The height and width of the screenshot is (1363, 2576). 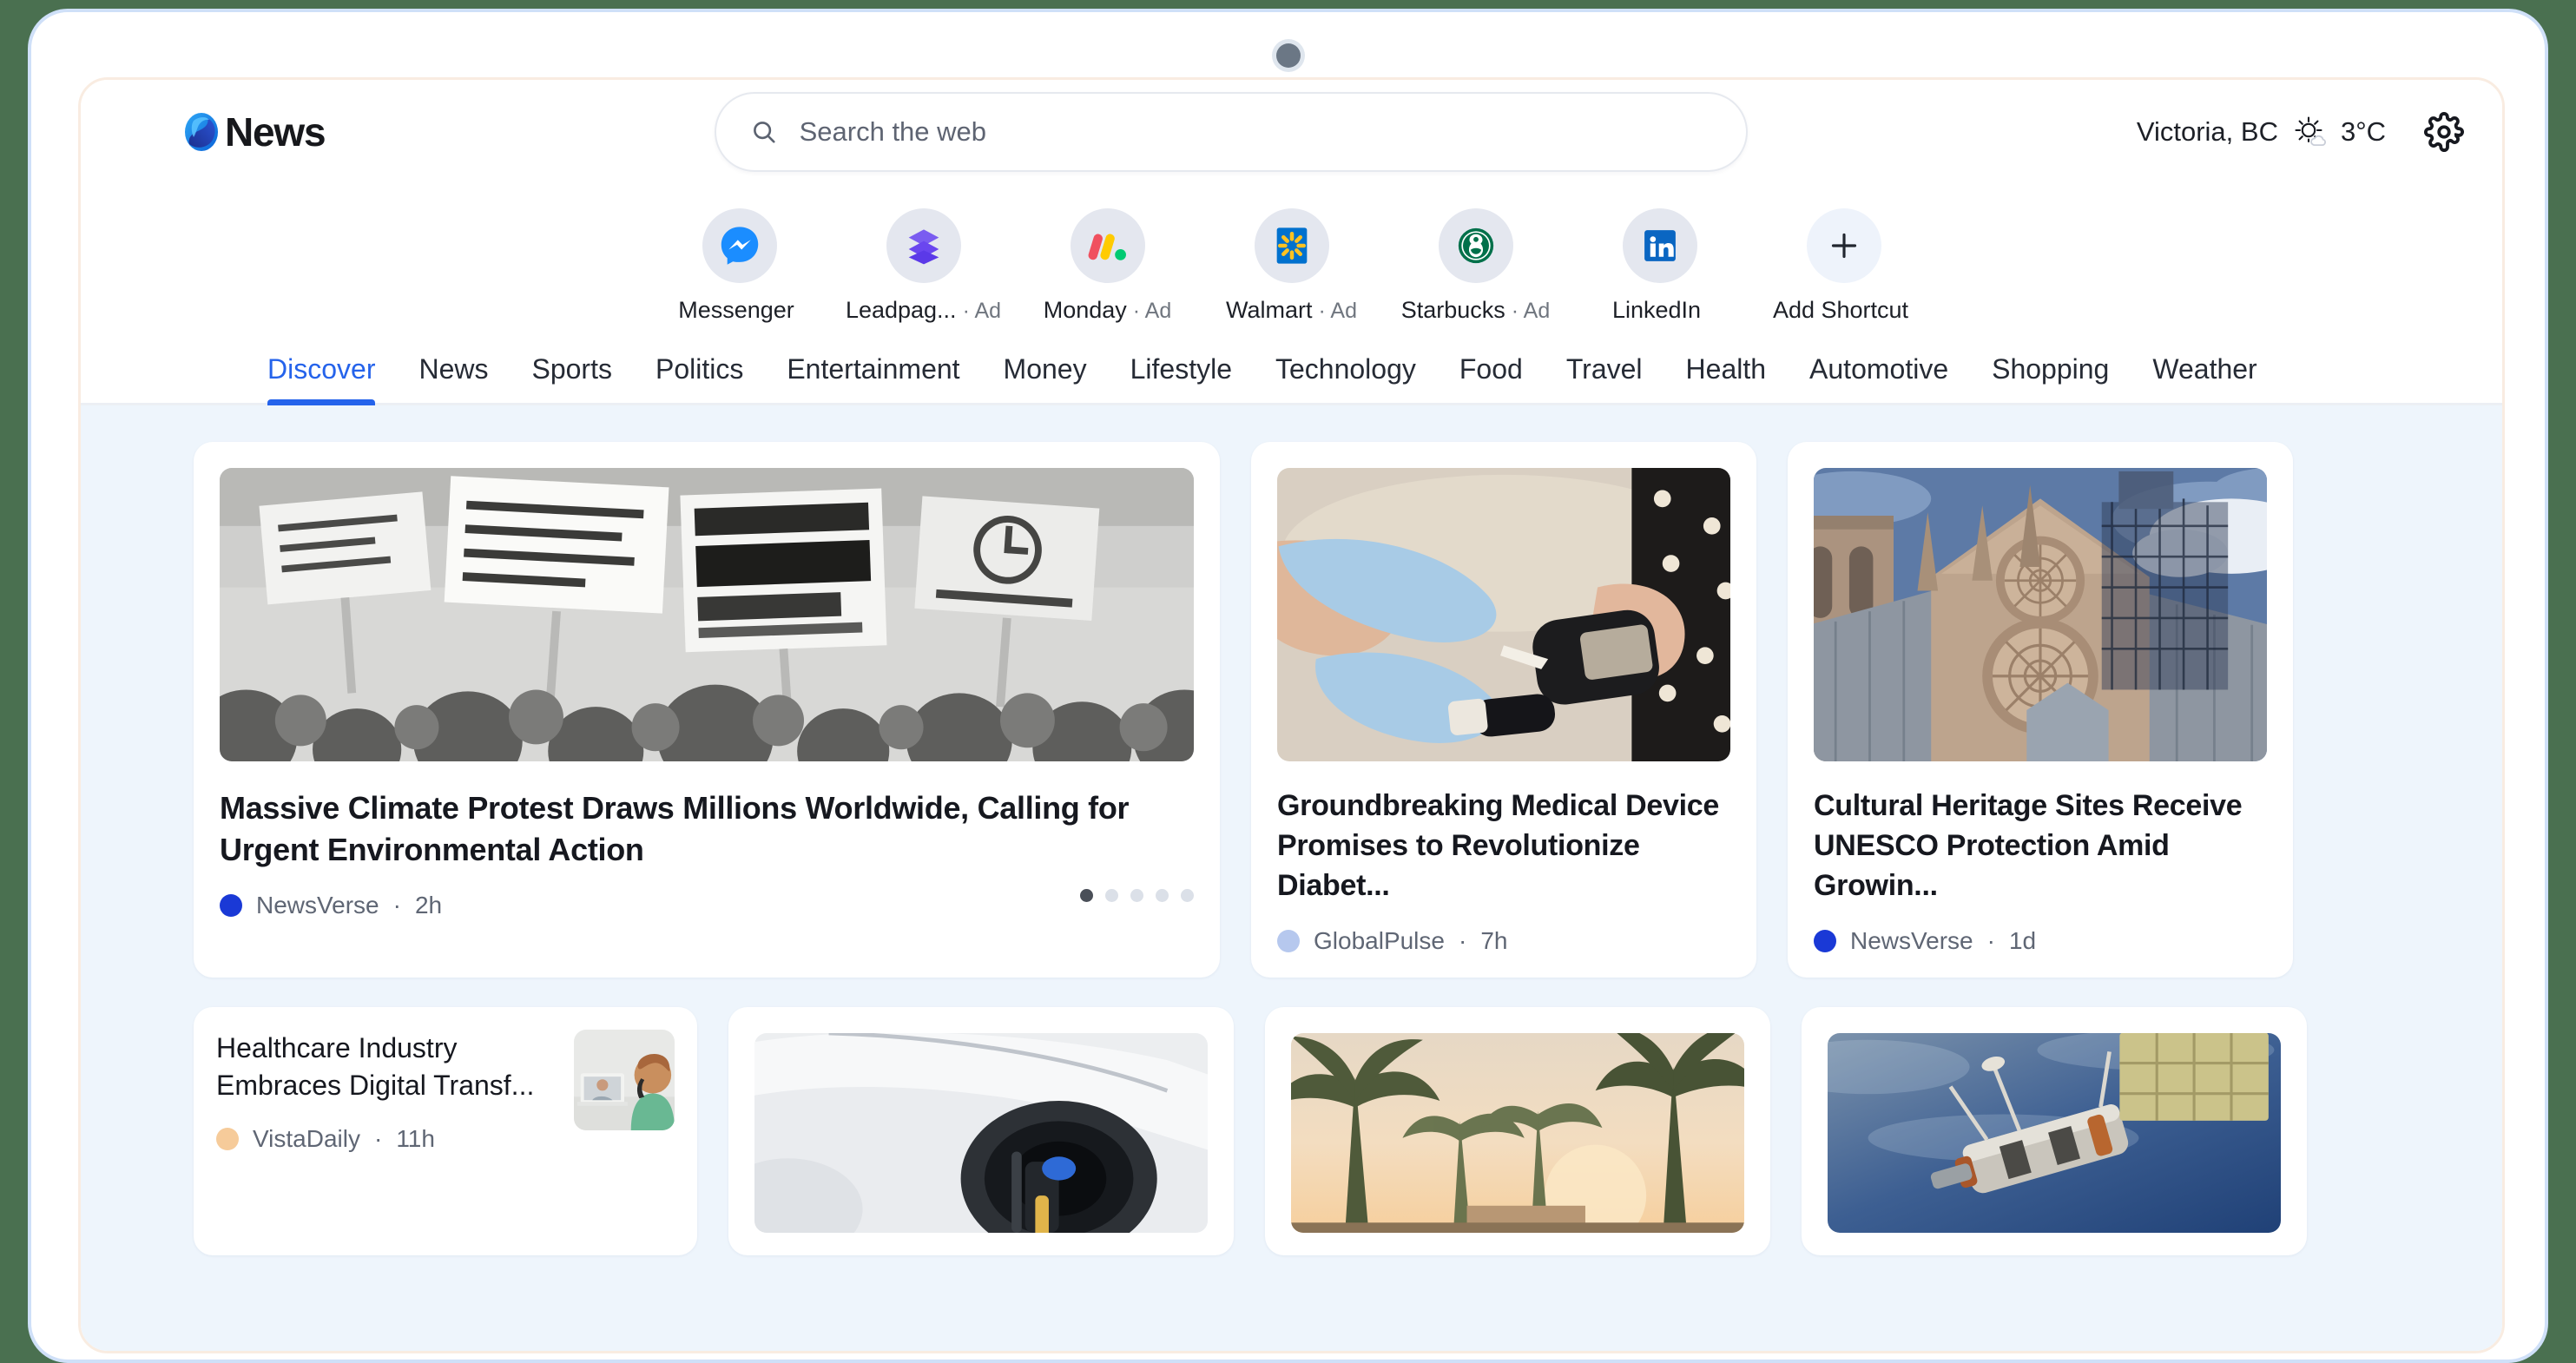 I want to click on weather-widget: Victoria, BC 3°C, so click(x=2261, y=132).